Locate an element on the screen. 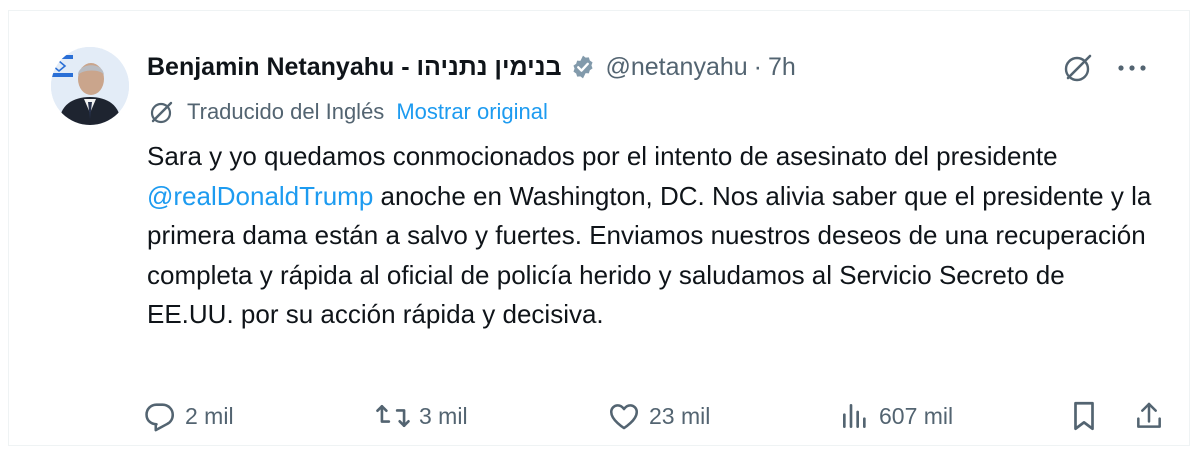 Image resolution: width=1200 pixels, height=452 pixels. avatar is located at coordinates (90, 86).